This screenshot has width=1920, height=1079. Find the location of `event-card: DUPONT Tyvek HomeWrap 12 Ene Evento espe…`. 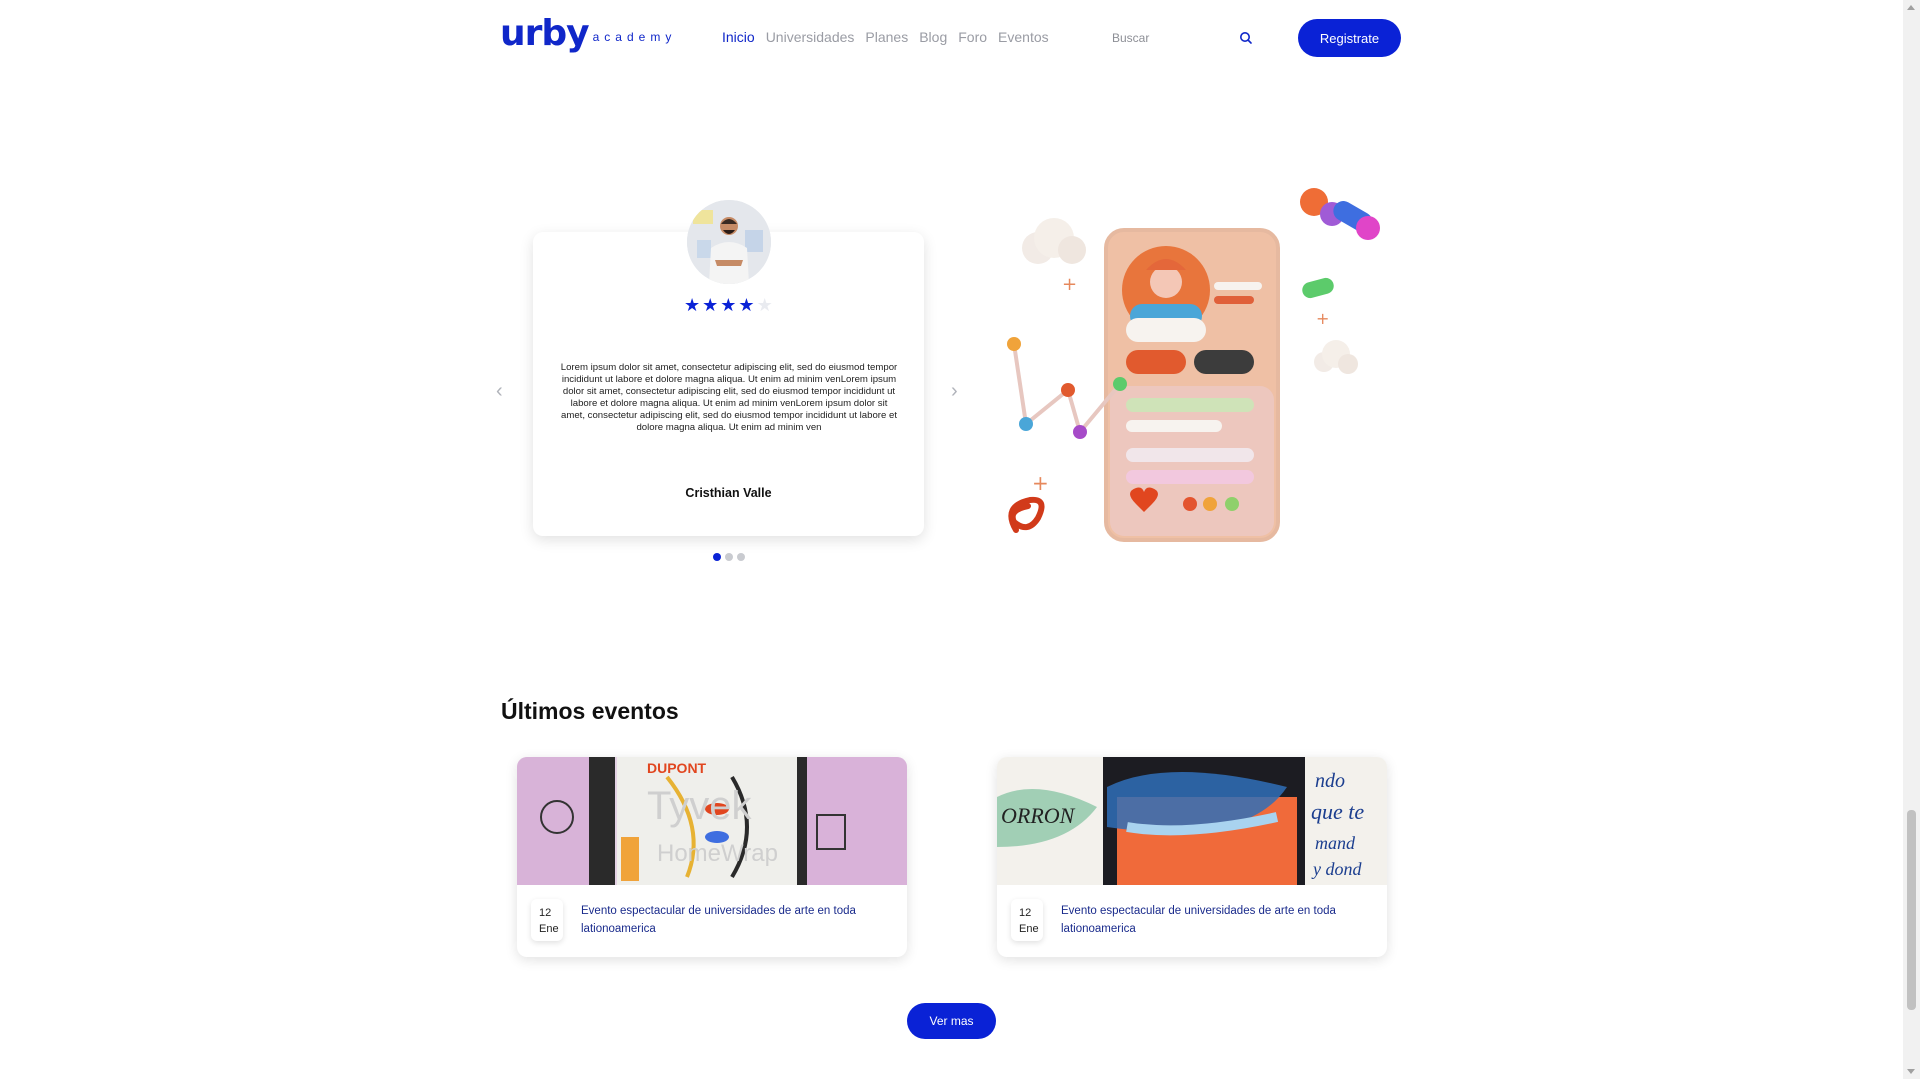

event-card: DUPONT Tyvek HomeWrap 12 Ene Evento espe… is located at coordinates (712, 857).